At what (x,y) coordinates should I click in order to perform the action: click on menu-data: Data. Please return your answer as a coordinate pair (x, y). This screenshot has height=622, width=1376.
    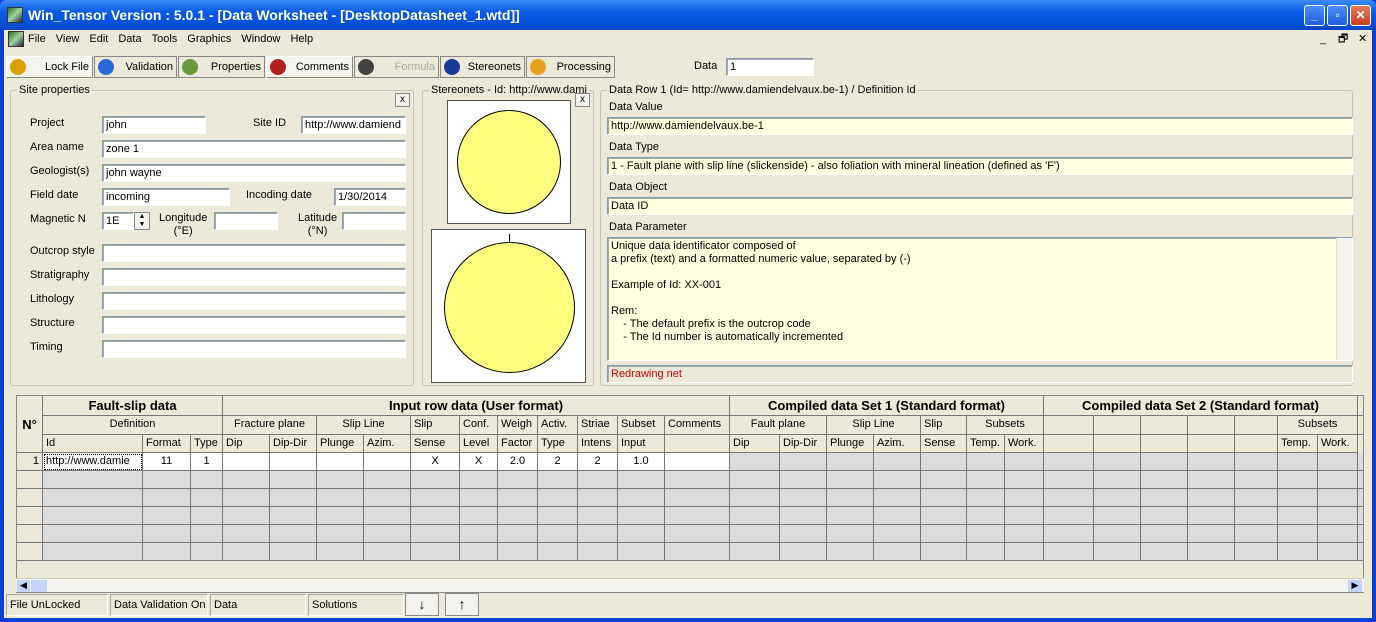
    Looking at the image, I should click on (129, 39).